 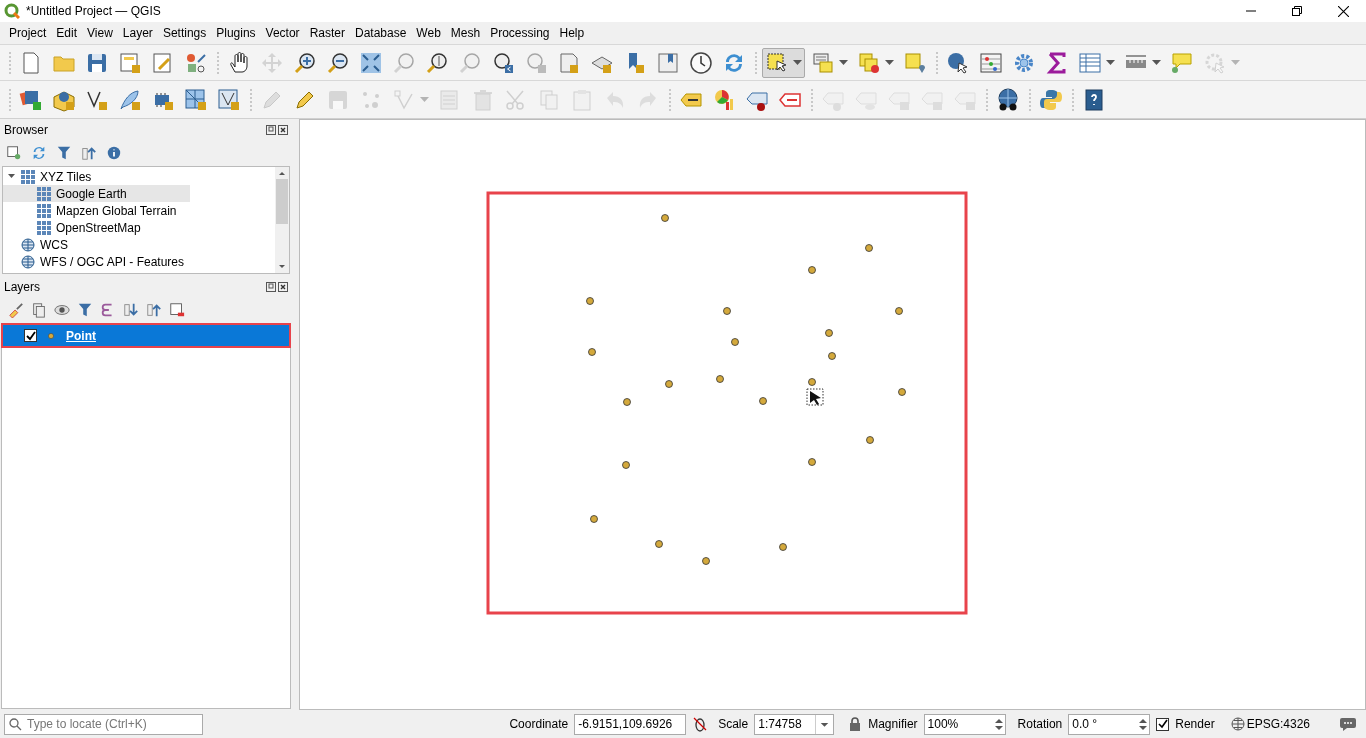 What do you see at coordinates (62, 310) in the screenshot?
I see `eye-icon` at bounding box center [62, 310].